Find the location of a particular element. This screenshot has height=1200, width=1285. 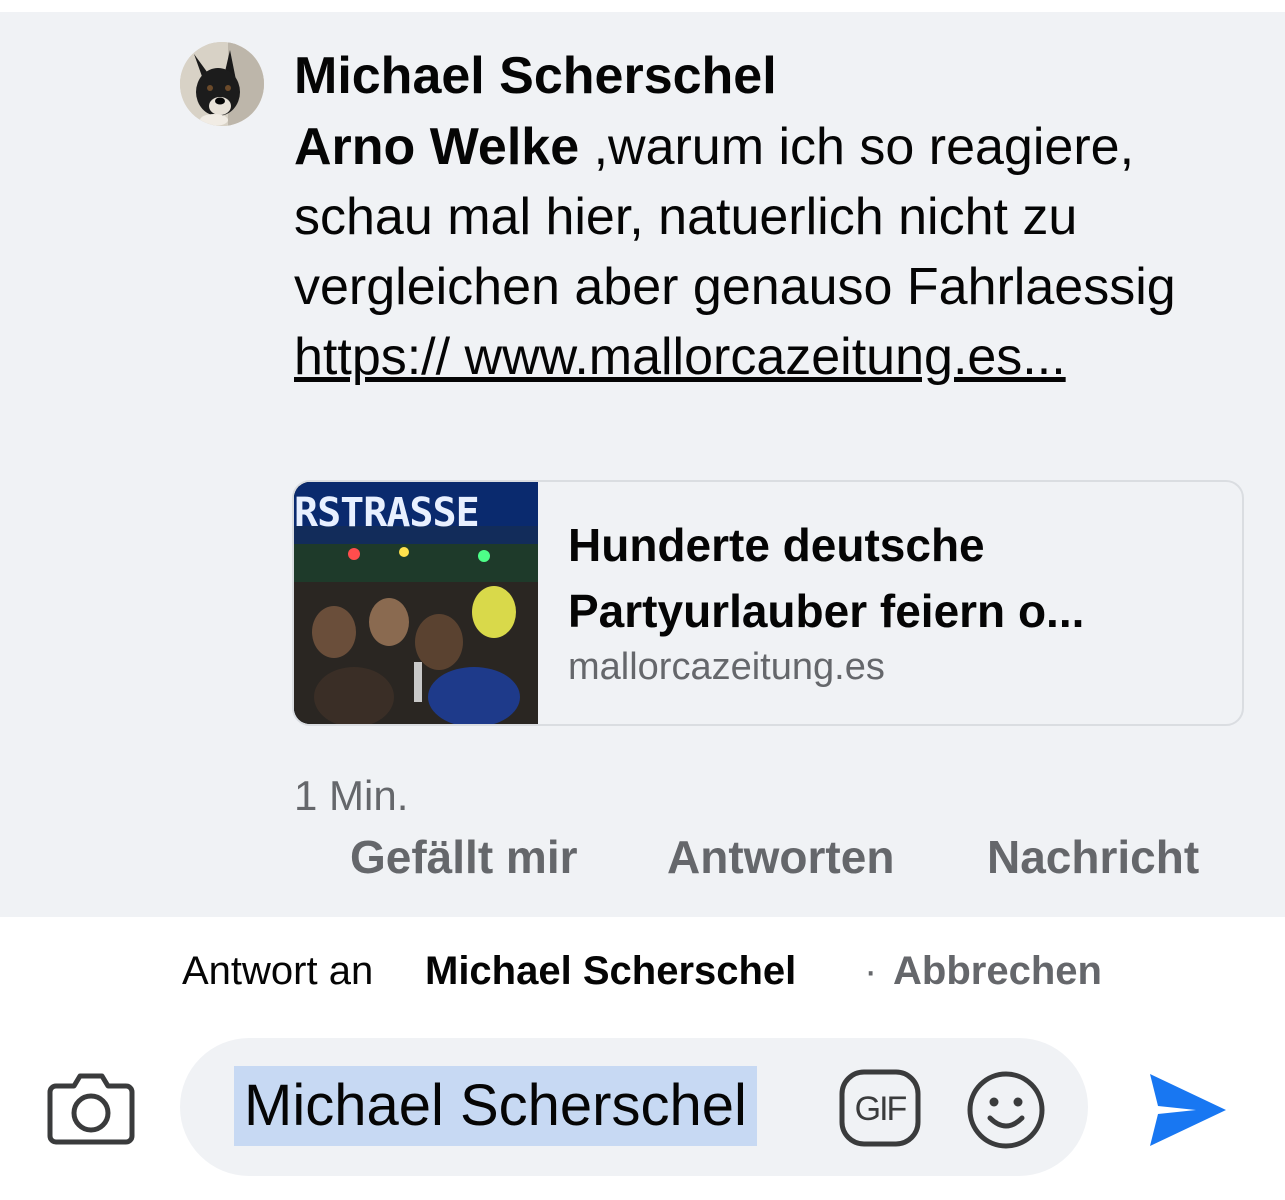

comment-actions: Gefällt mir Antworten Nachricht is located at coordinates (642, 860).